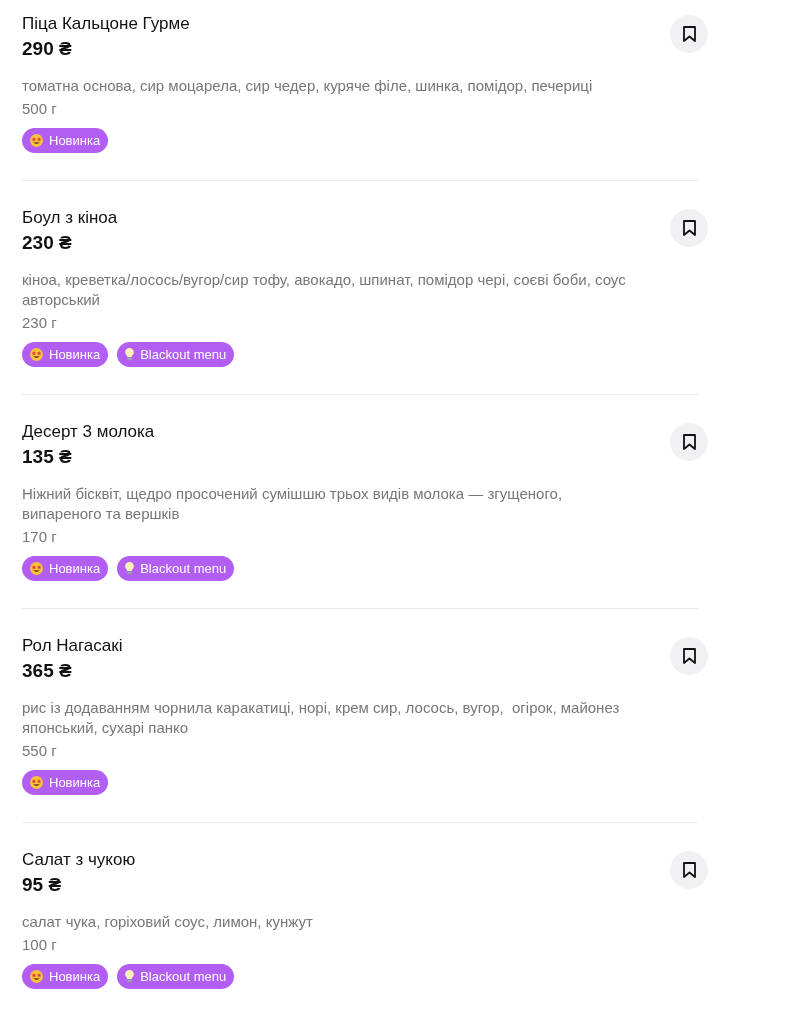 Image resolution: width=785 pixels, height=1013 pixels. What do you see at coordinates (167, 922) in the screenshot?
I see `dish-description: салат чука, горіховий соус, лимон, кунжут` at bounding box center [167, 922].